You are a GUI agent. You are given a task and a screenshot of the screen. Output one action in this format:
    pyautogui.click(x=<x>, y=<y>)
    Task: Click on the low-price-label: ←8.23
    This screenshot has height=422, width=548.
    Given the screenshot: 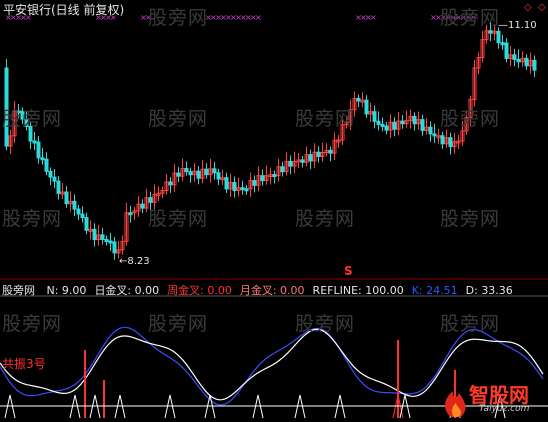 What is the action you would take?
    pyautogui.click(x=134, y=261)
    